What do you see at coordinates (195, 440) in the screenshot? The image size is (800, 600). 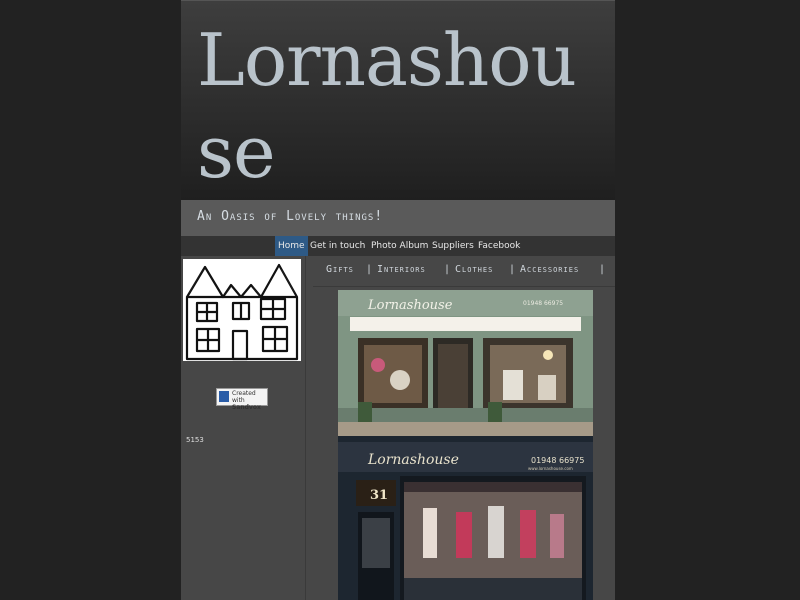 I see `visit-counter: 5153` at bounding box center [195, 440].